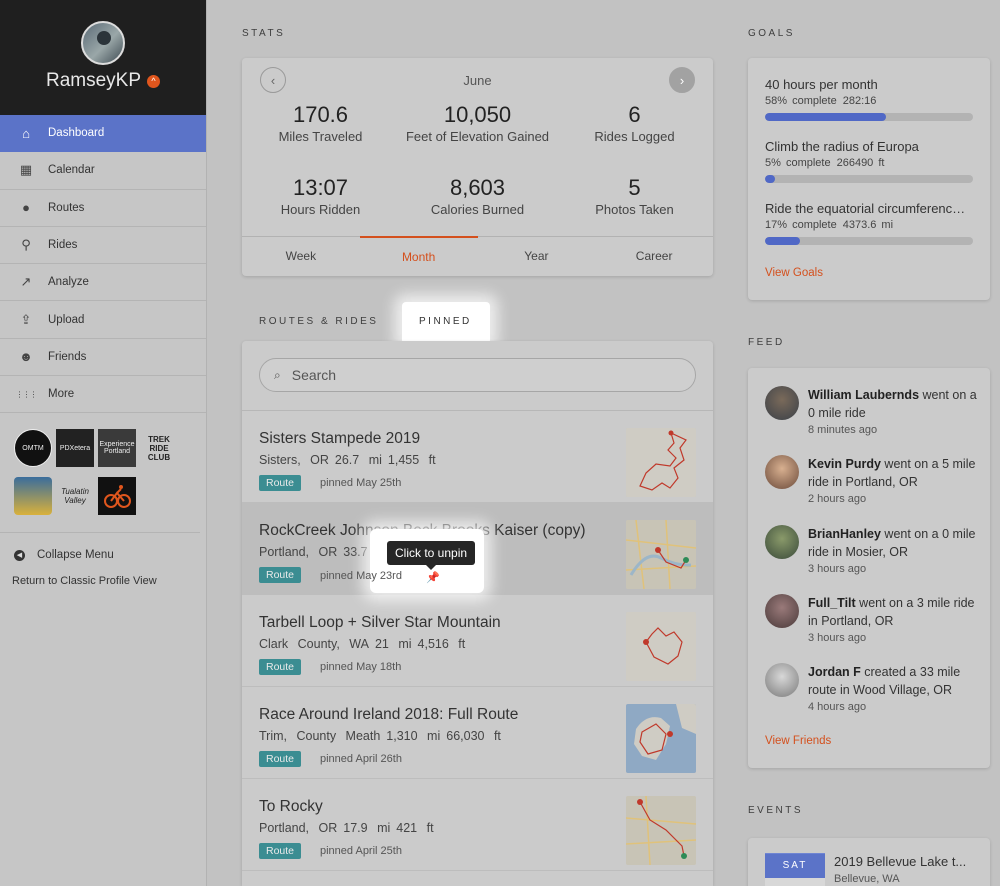  Describe the element at coordinates (445, 321) in the screenshot. I see `tab-pinned: PINNED` at that location.